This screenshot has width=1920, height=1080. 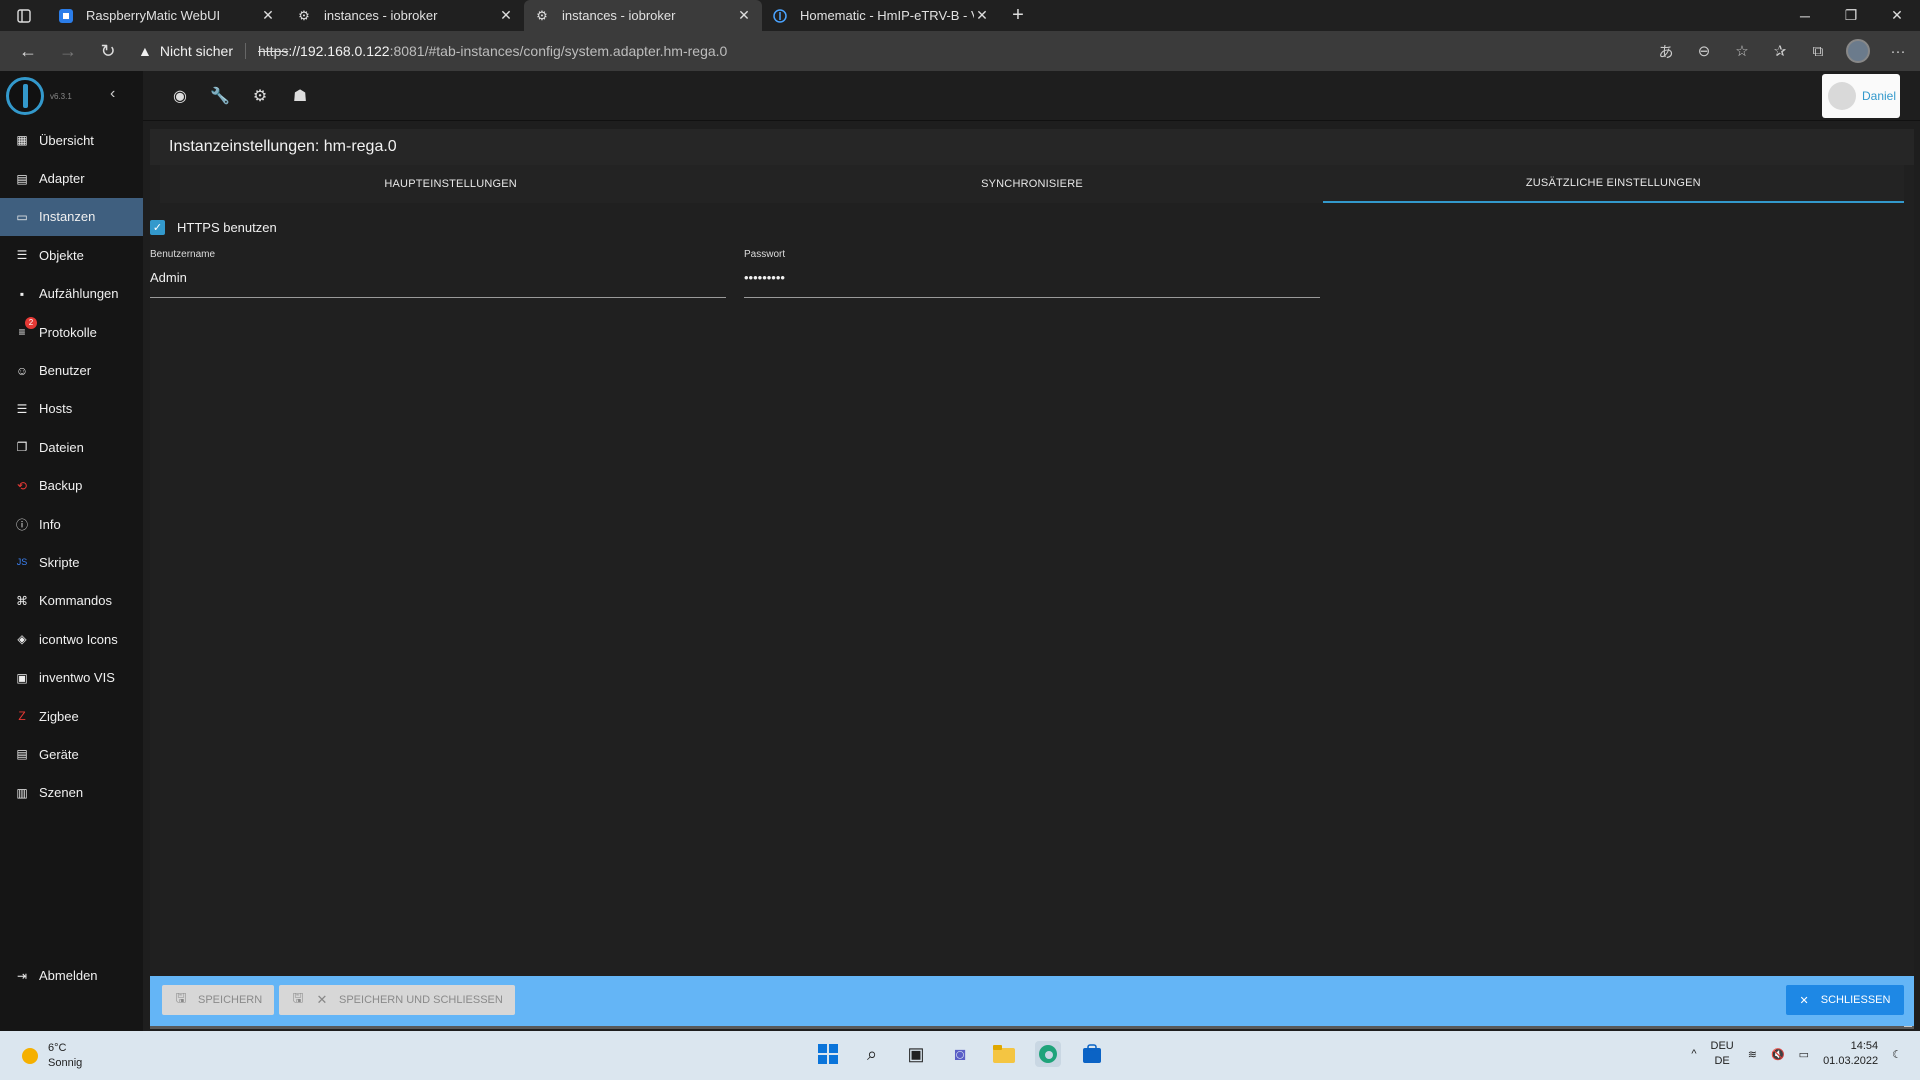 What do you see at coordinates (1092, 1054) in the screenshot?
I see `store-icon` at bounding box center [1092, 1054].